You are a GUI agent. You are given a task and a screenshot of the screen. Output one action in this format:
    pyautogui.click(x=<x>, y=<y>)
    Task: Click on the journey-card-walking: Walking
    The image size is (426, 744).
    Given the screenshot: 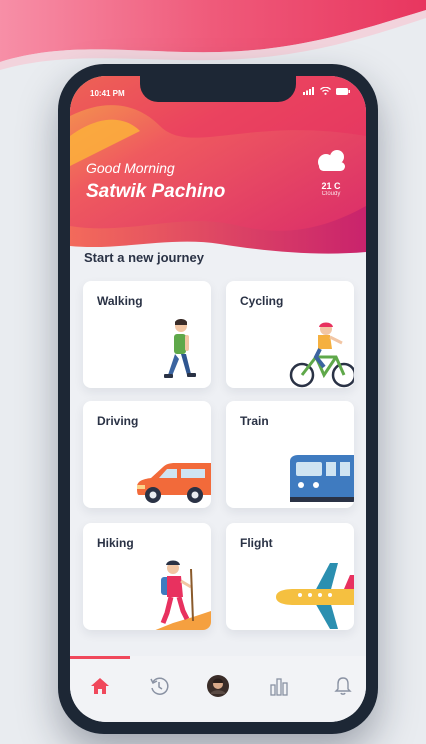 What is the action you would take?
    pyautogui.click(x=147, y=334)
    